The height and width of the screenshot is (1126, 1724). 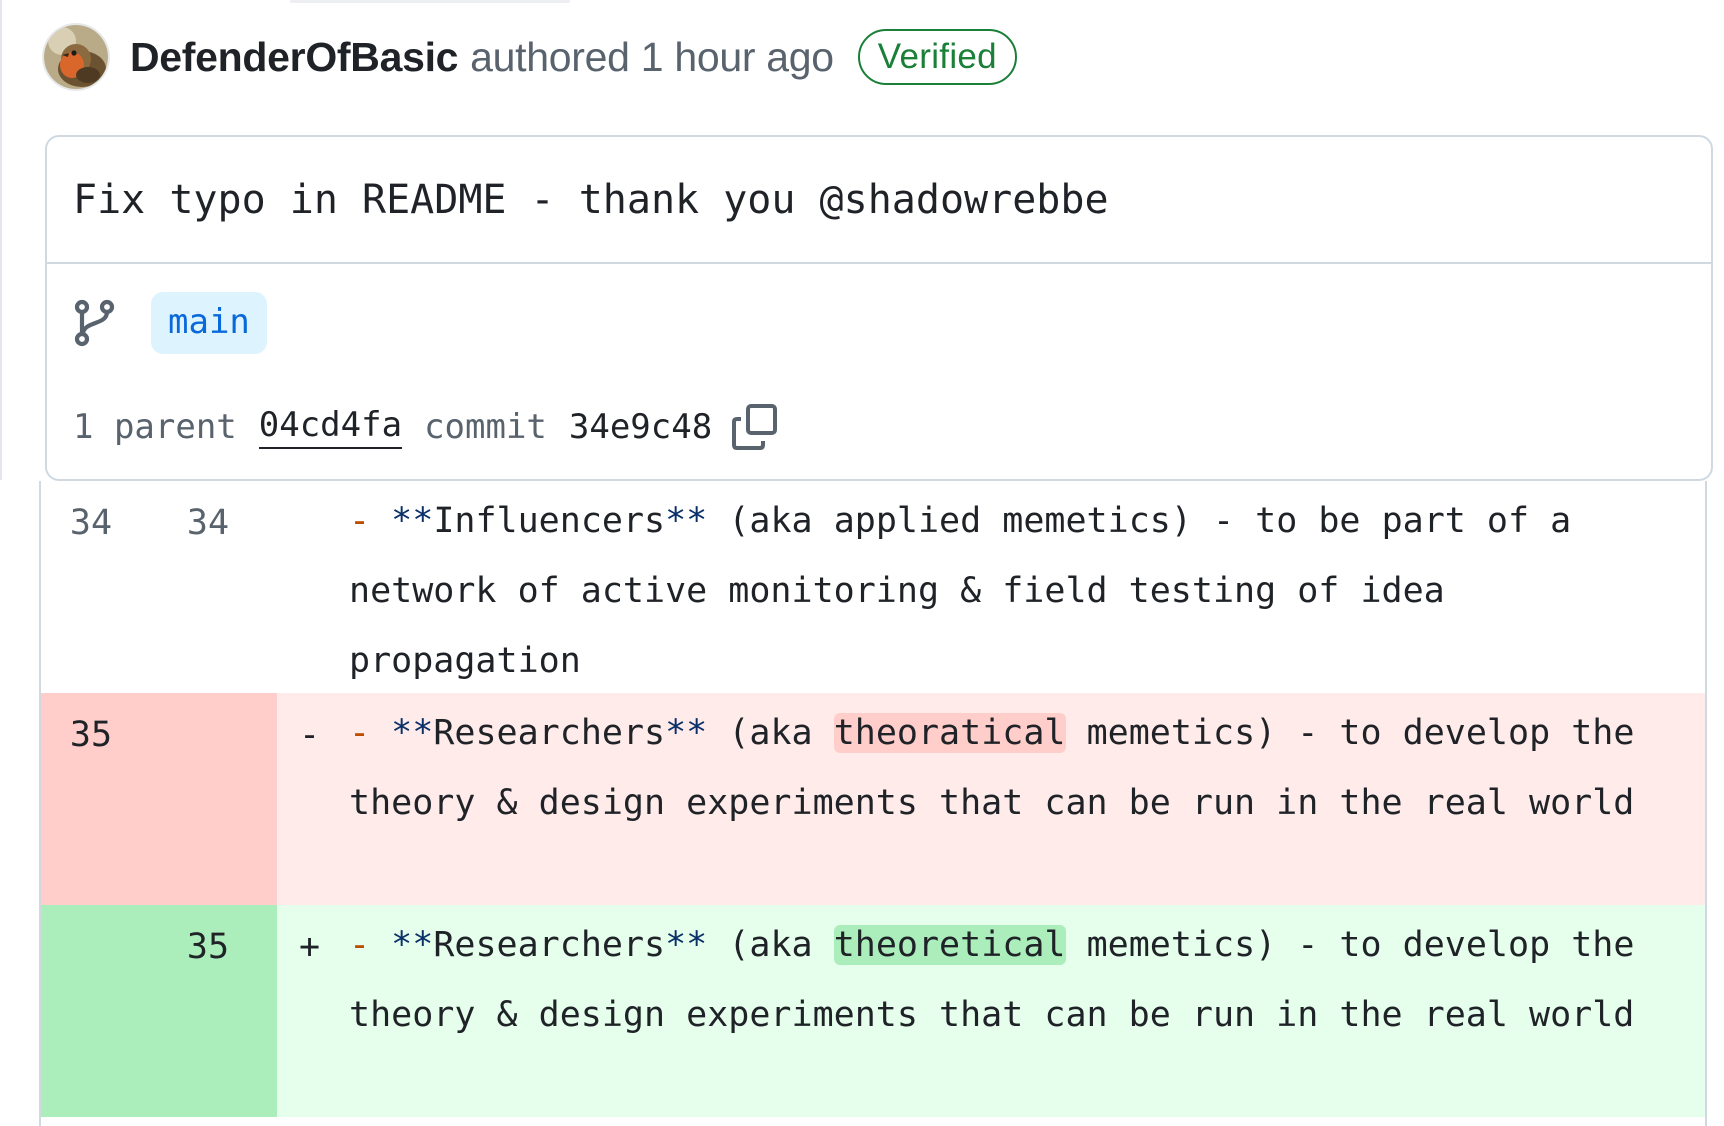 What do you see at coordinates (485, 427) in the screenshot?
I see `commit-label: commit` at bounding box center [485, 427].